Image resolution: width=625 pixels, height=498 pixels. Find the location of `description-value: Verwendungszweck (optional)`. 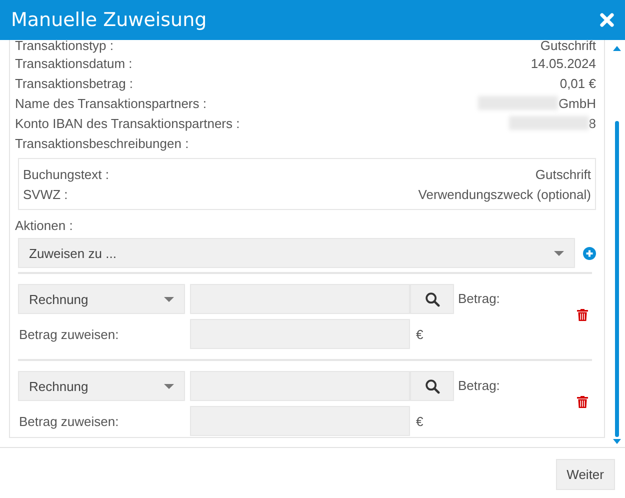

description-value: Verwendungszweck (optional) is located at coordinates (504, 194).